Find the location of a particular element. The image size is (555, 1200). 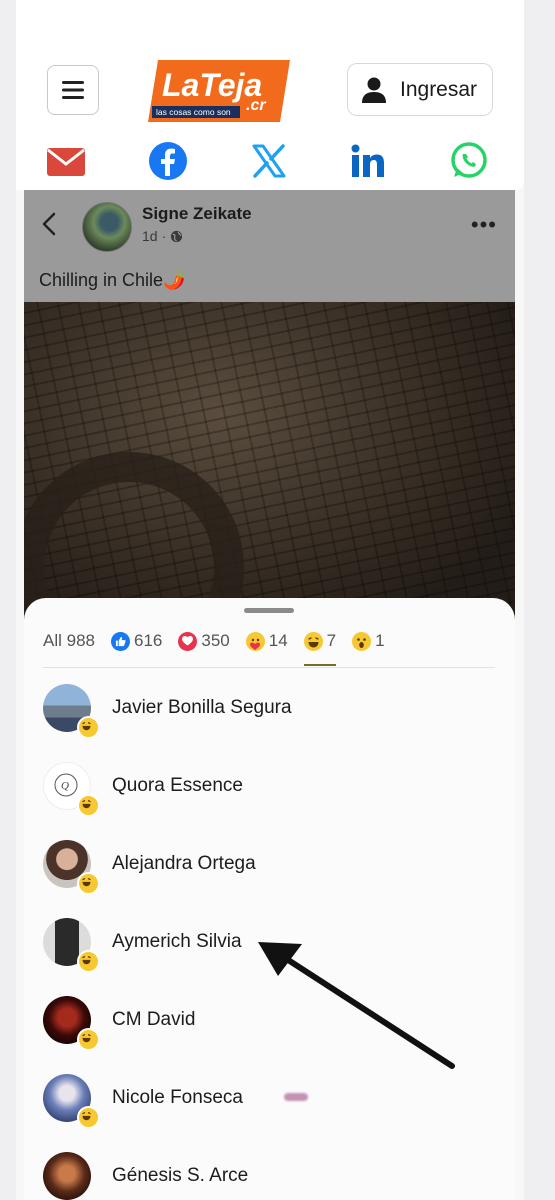

list-item: Q Quora Essence is located at coordinates (269, 792).